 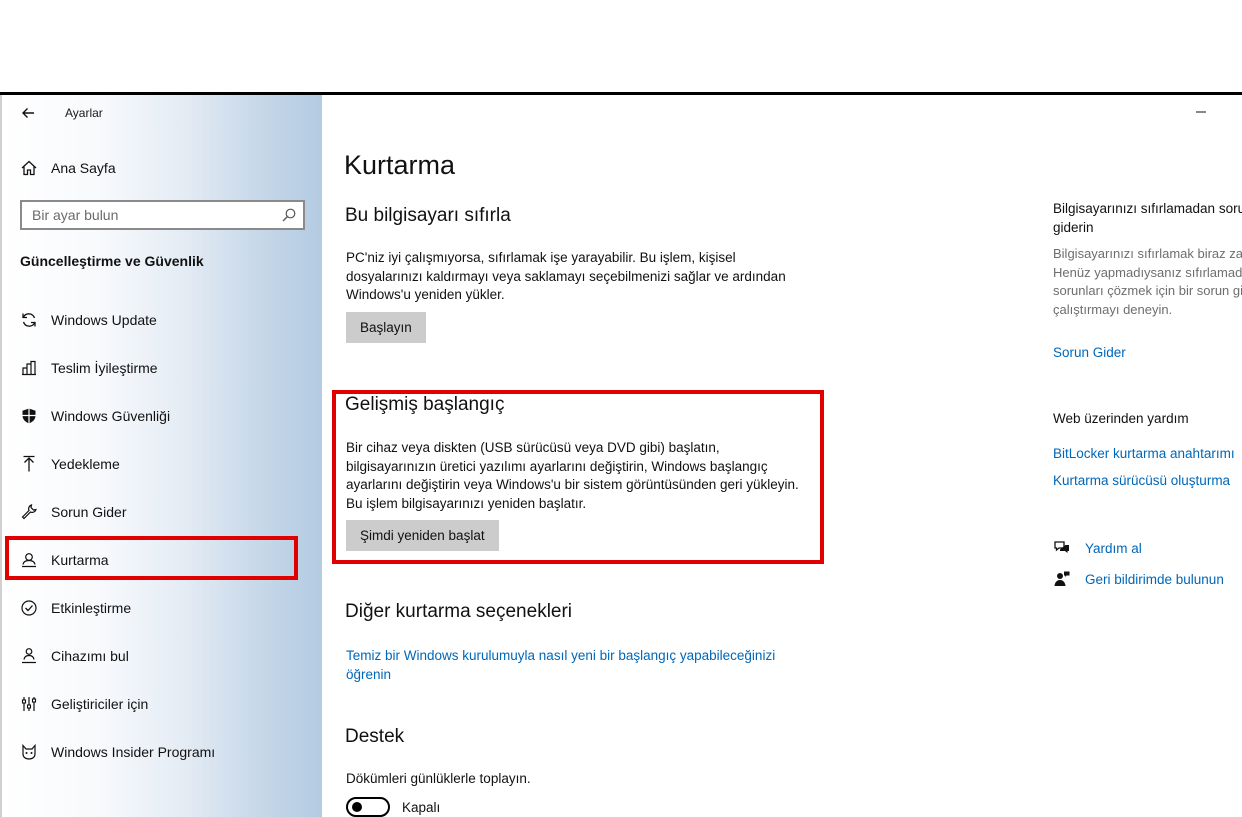 I want to click on sidebar-item-label: Sorun Gider, so click(x=89, y=512).